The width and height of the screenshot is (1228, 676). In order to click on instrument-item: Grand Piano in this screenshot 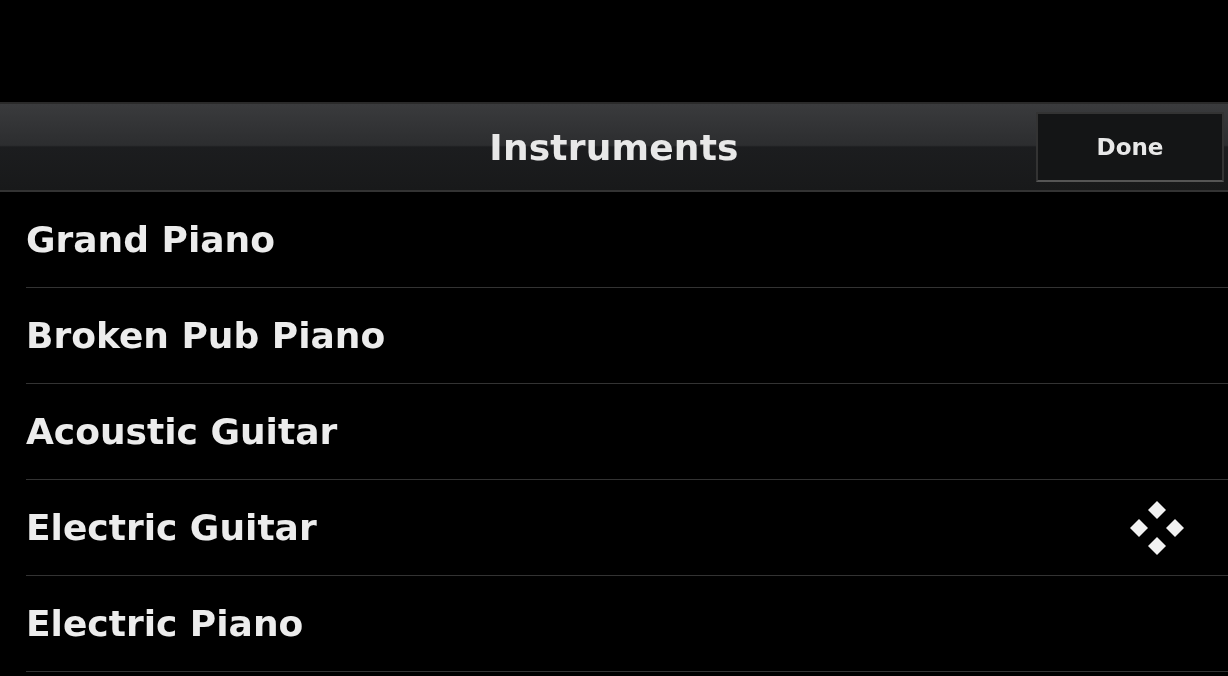, I will do `click(627, 240)`.